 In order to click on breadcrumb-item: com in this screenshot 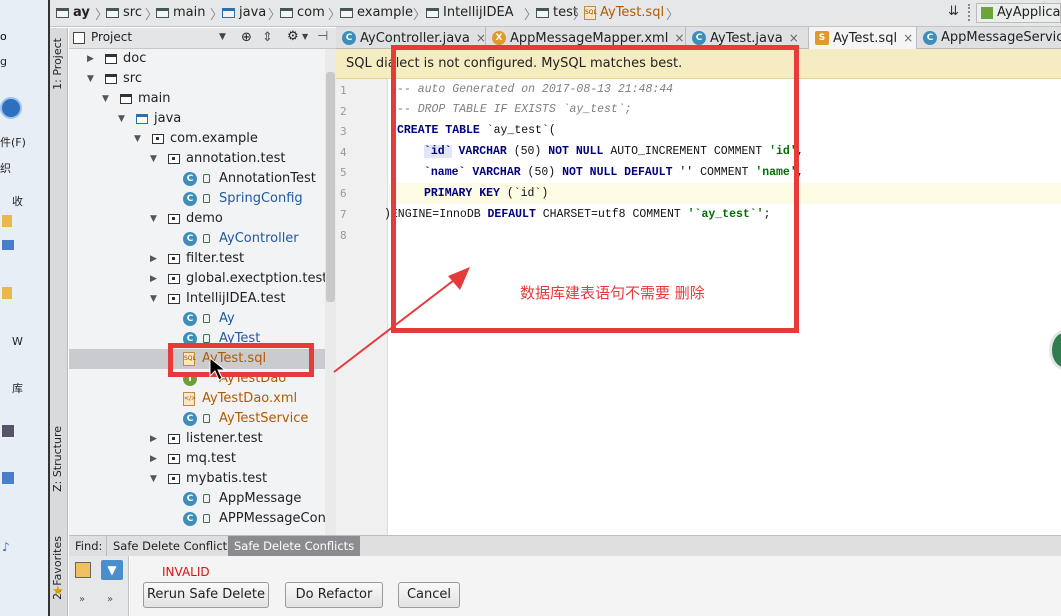, I will do `click(302, 12)`.